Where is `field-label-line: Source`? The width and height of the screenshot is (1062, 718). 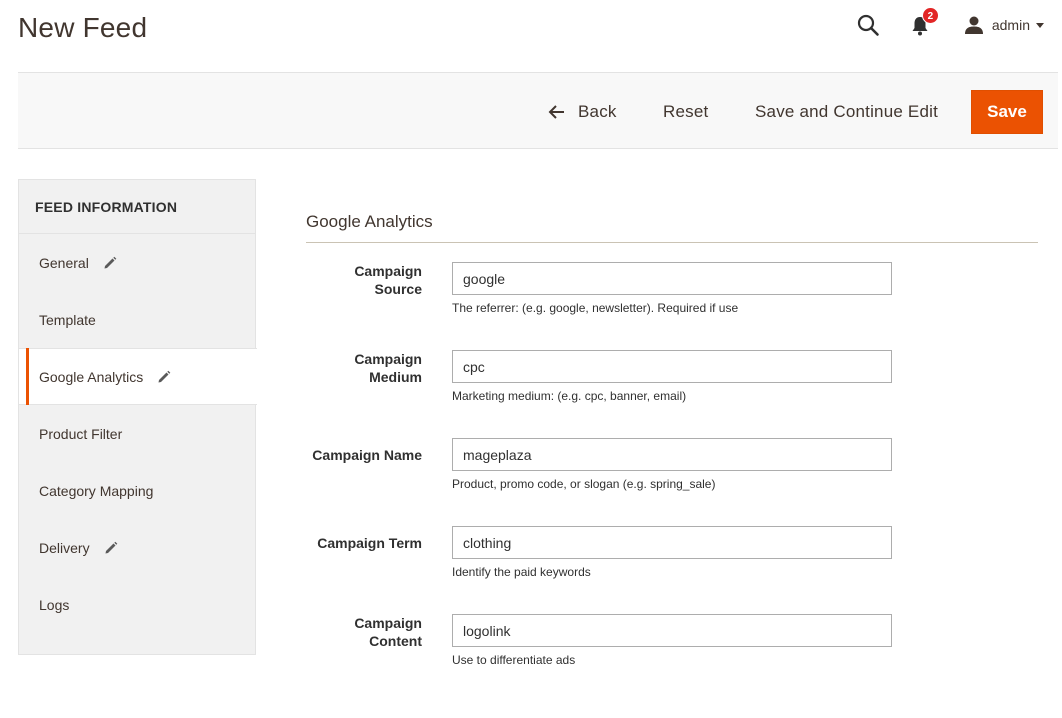
field-label-line: Source is located at coordinates (398, 289).